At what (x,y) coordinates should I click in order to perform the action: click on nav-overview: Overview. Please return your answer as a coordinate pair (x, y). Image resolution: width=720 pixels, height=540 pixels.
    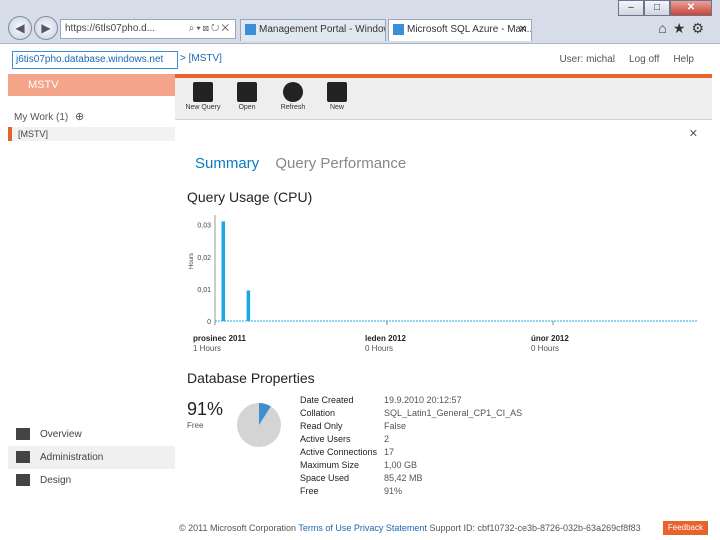
    Looking at the image, I should click on (91, 434).